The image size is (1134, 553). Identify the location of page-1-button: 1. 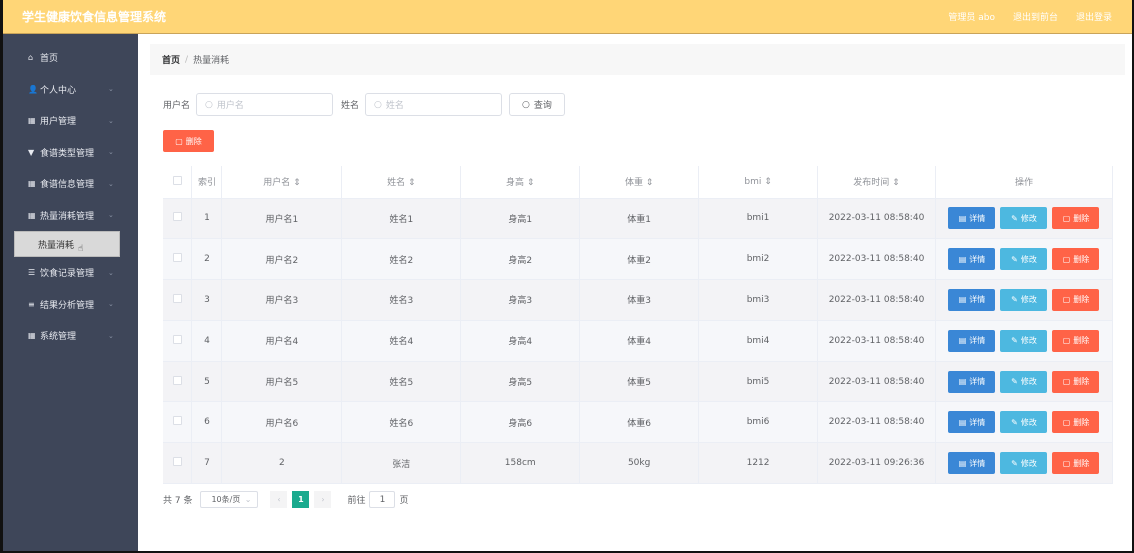
(301, 499).